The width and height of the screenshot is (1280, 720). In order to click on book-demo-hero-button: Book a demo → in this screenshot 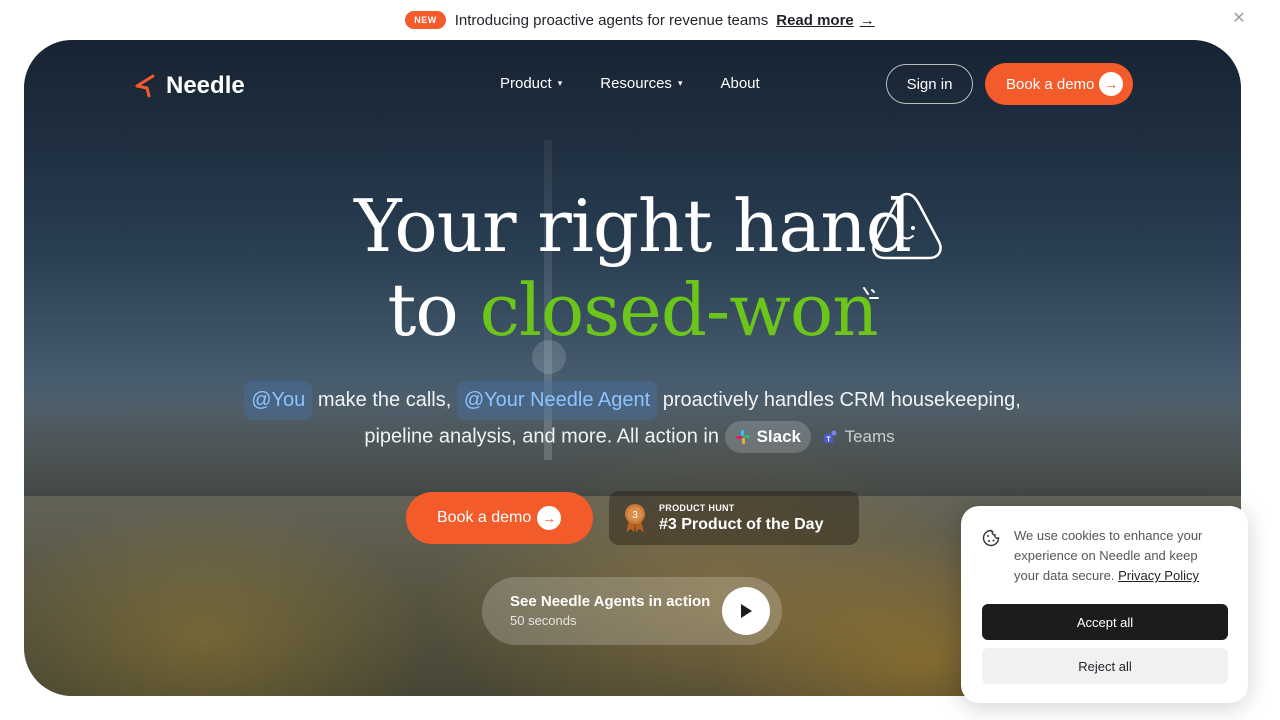, I will do `click(499, 518)`.